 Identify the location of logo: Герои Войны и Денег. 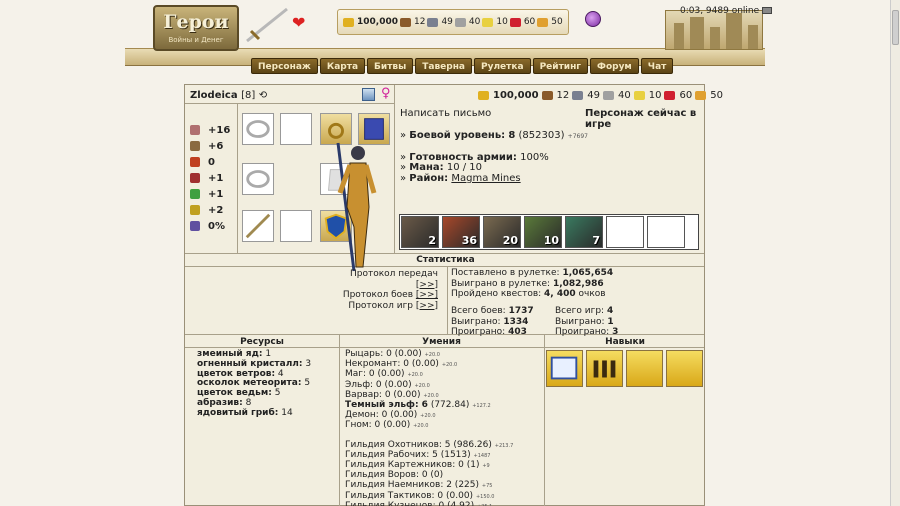
(196, 28).